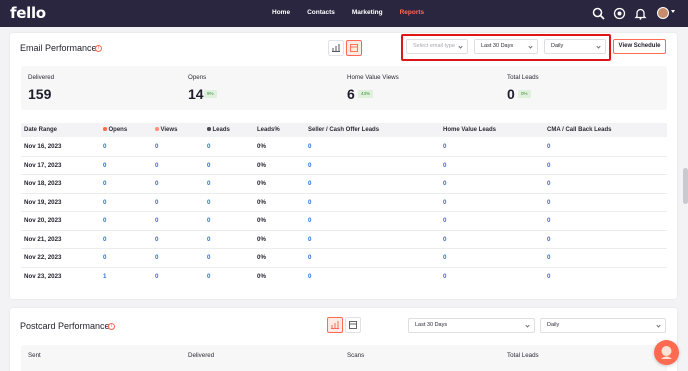  Describe the element at coordinates (579, 130) in the screenshot. I see `column-header: CMA / Call Back Leads` at that location.